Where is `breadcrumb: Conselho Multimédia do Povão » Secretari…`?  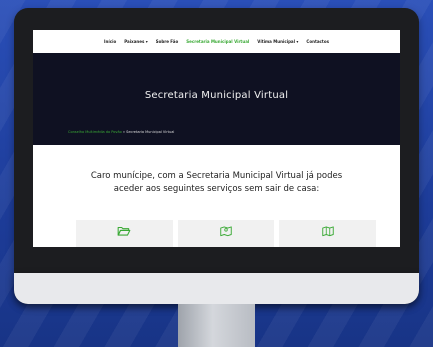 breadcrumb: Conselho Multimédia do Povão » Secretari… is located at coordinates (121, 132).